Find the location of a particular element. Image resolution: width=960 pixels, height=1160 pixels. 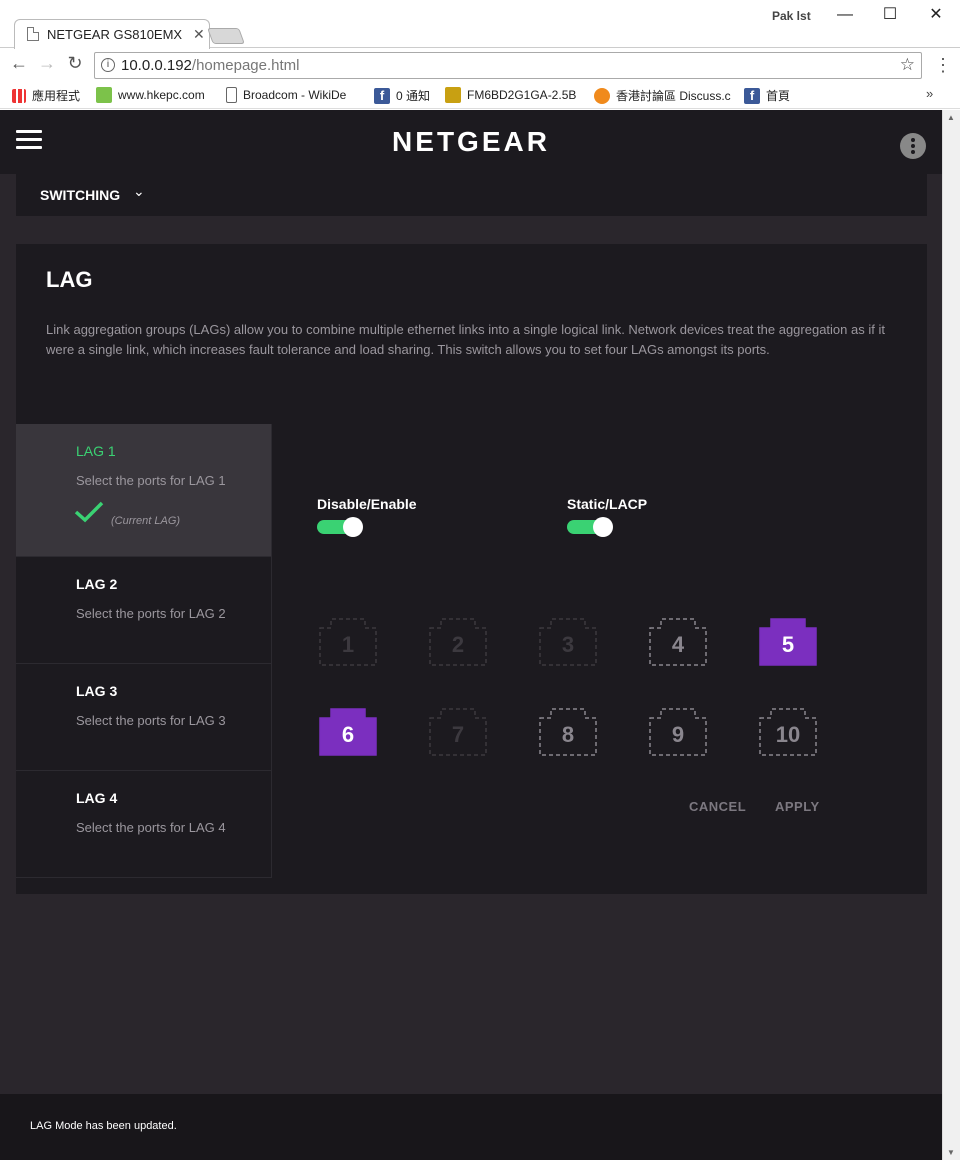

lag-subtitle: Select the ports for LAG 4 is located at coordinates (151, 827).